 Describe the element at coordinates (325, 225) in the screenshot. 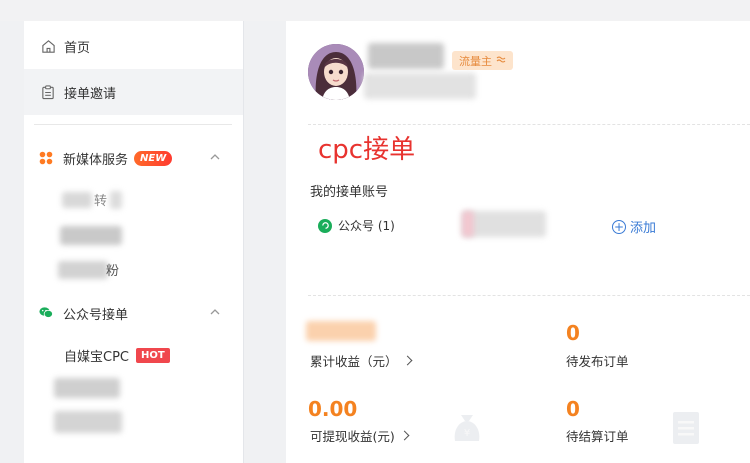

I see `wechat-official-account-icon` at that location.